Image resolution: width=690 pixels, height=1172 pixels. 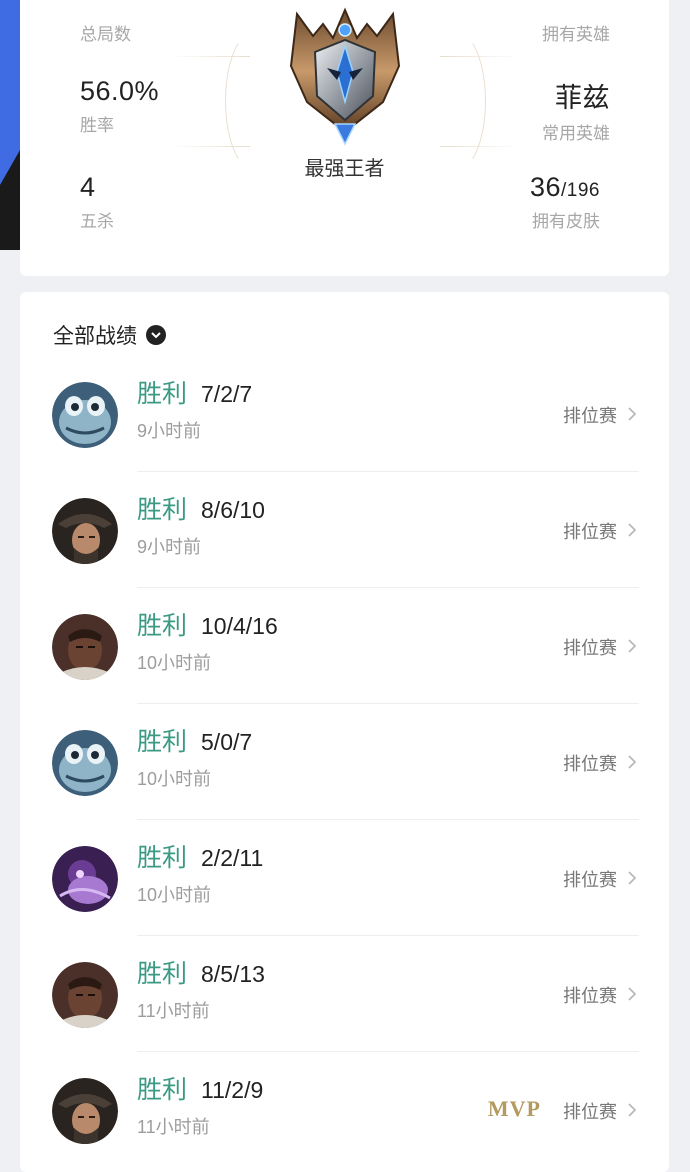 I want to click on match-kda: 8/6/10, so click(x=233, y=510).